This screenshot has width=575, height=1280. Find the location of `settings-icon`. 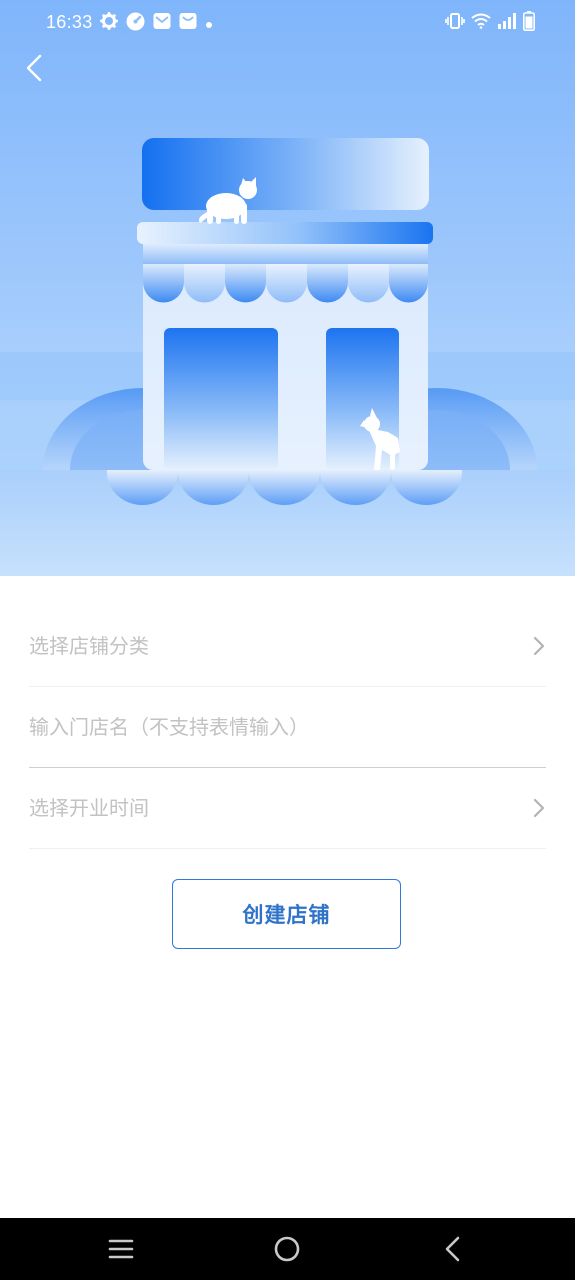

settings-icon is located at coordinates (109, 23).